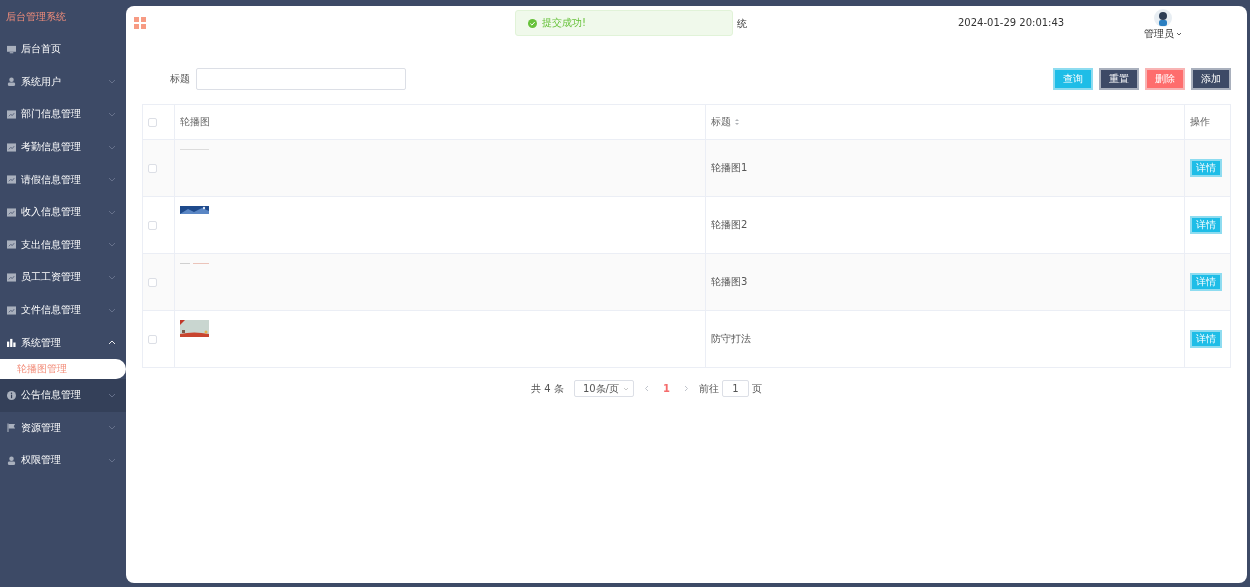  What do you see at coordinates (708, 388) in the screenshot?
I see `goto-label: 前往` at bounding box center [708, 388].